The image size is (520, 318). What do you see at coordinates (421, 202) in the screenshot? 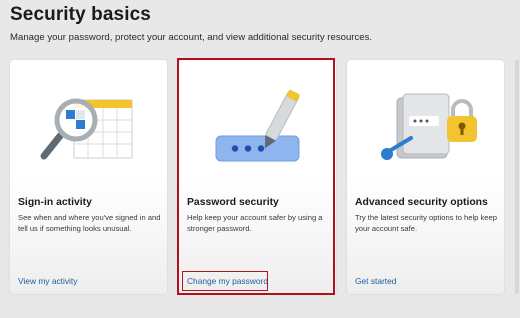
I see `card-title: Advanced security options` at bounding box center [421, 202].